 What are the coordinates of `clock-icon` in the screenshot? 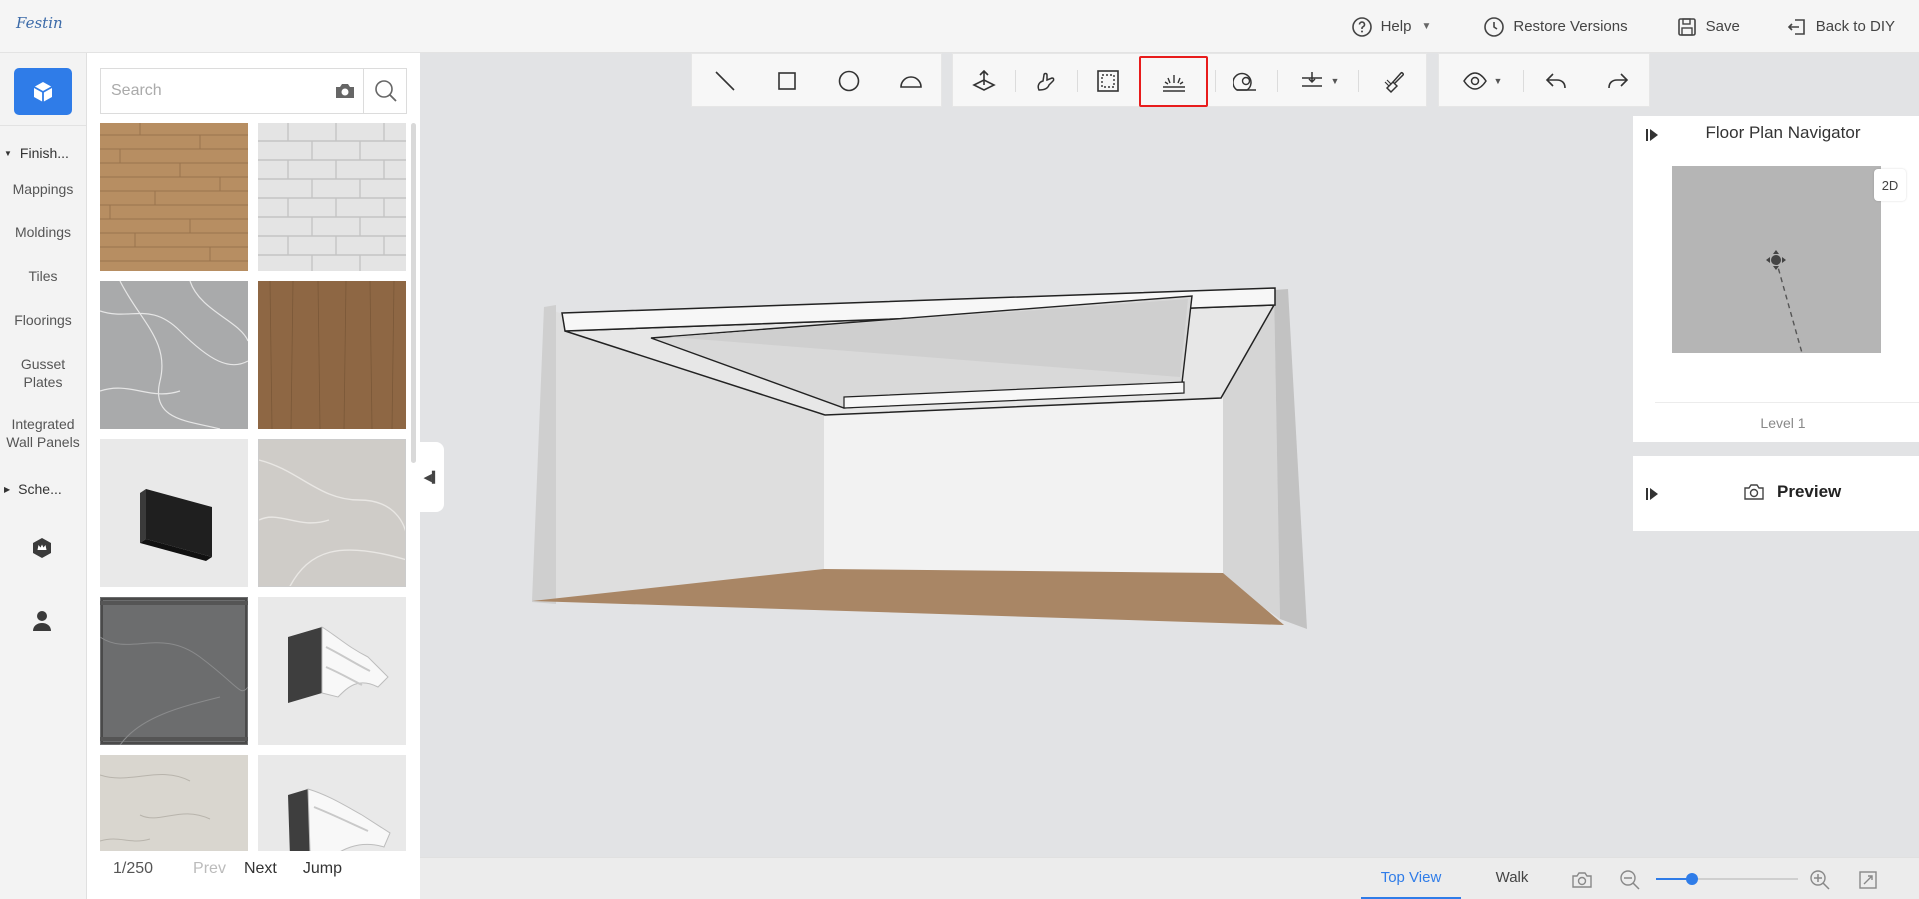 It's located at (1494, 26).